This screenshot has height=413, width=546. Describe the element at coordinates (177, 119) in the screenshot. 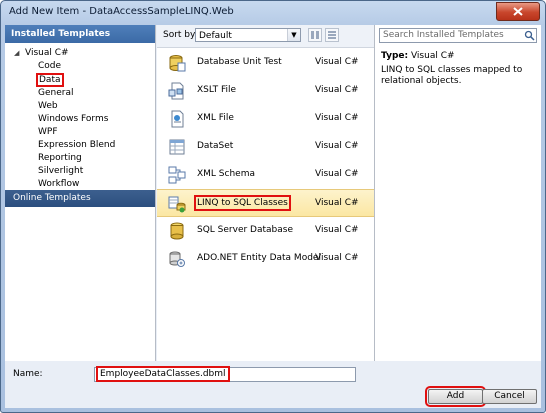

I see `xml-file-icon` at that location.